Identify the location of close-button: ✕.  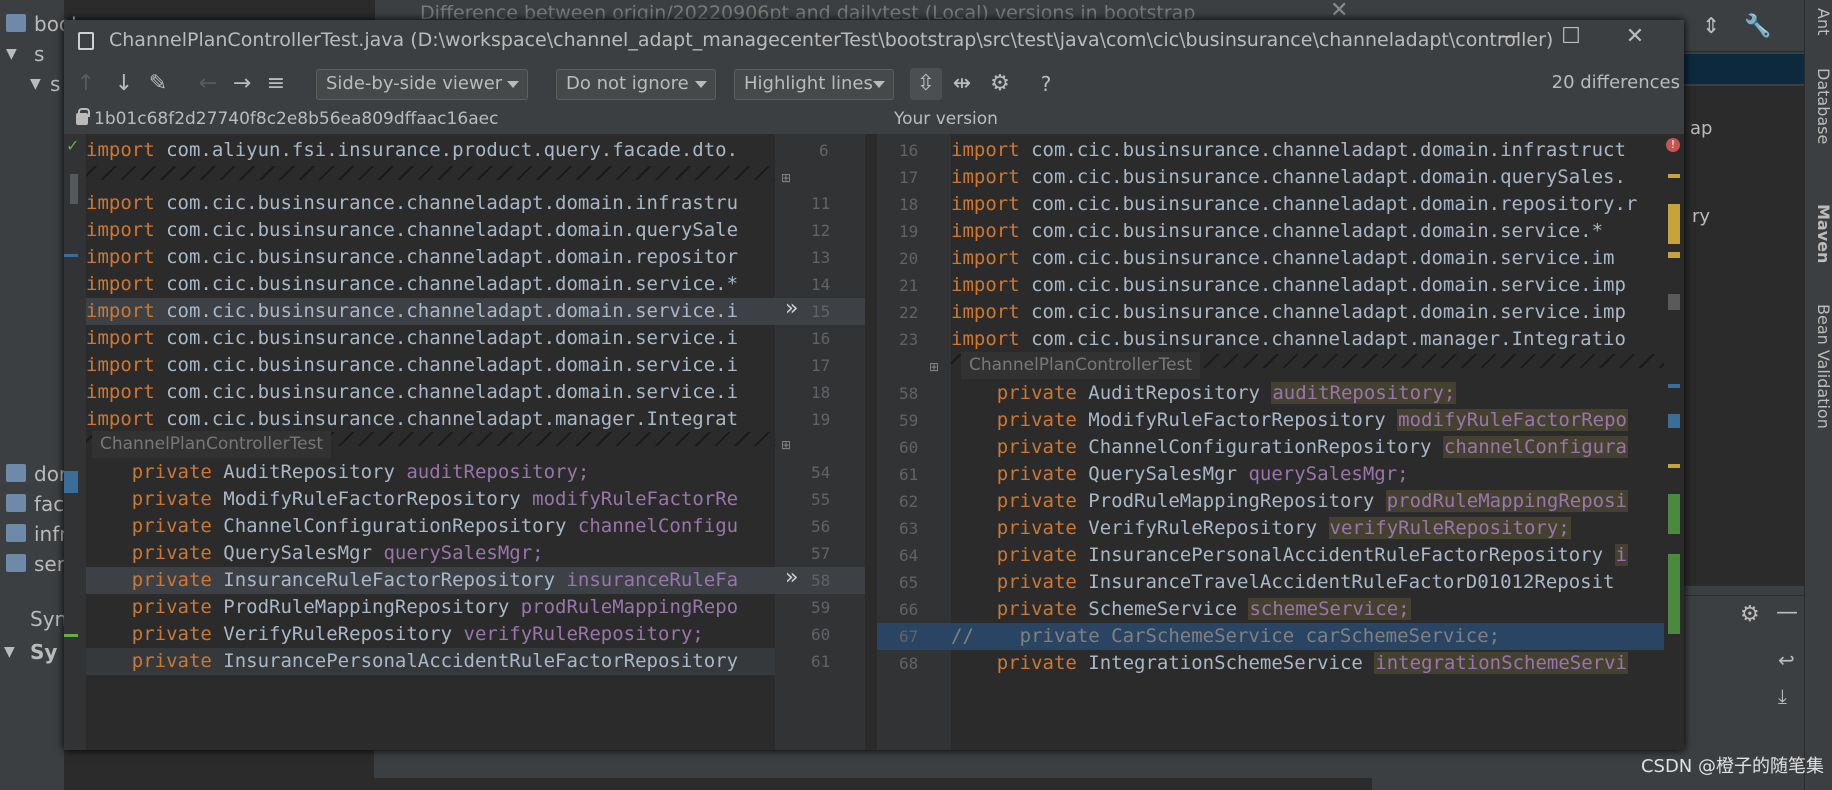
(1635, 36).